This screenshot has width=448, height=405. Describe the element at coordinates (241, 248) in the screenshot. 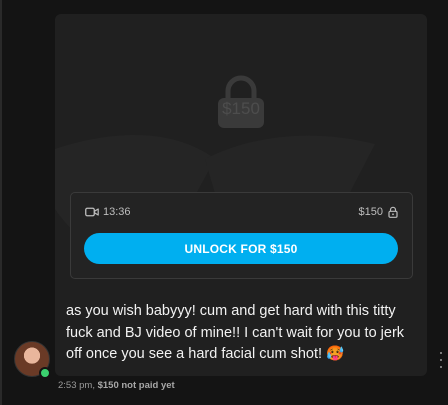

I see `unlock-button: UNLOCK FOR $150` at that location.